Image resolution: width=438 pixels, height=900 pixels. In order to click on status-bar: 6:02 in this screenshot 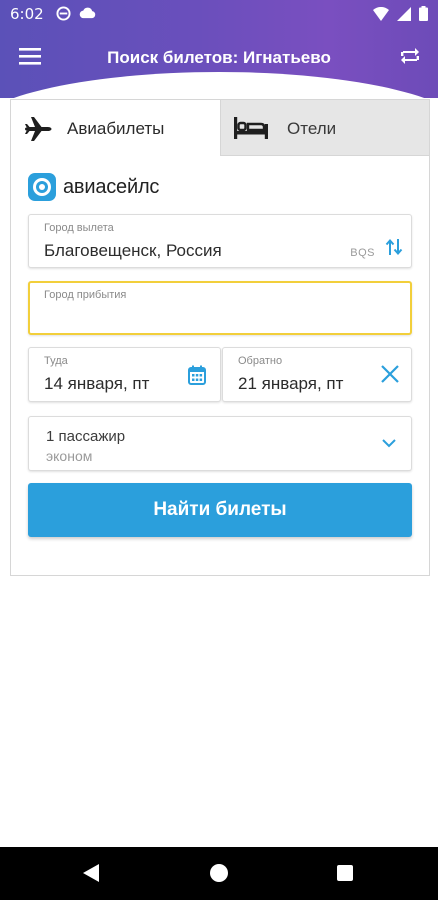, I will do `click(219, 14)`.